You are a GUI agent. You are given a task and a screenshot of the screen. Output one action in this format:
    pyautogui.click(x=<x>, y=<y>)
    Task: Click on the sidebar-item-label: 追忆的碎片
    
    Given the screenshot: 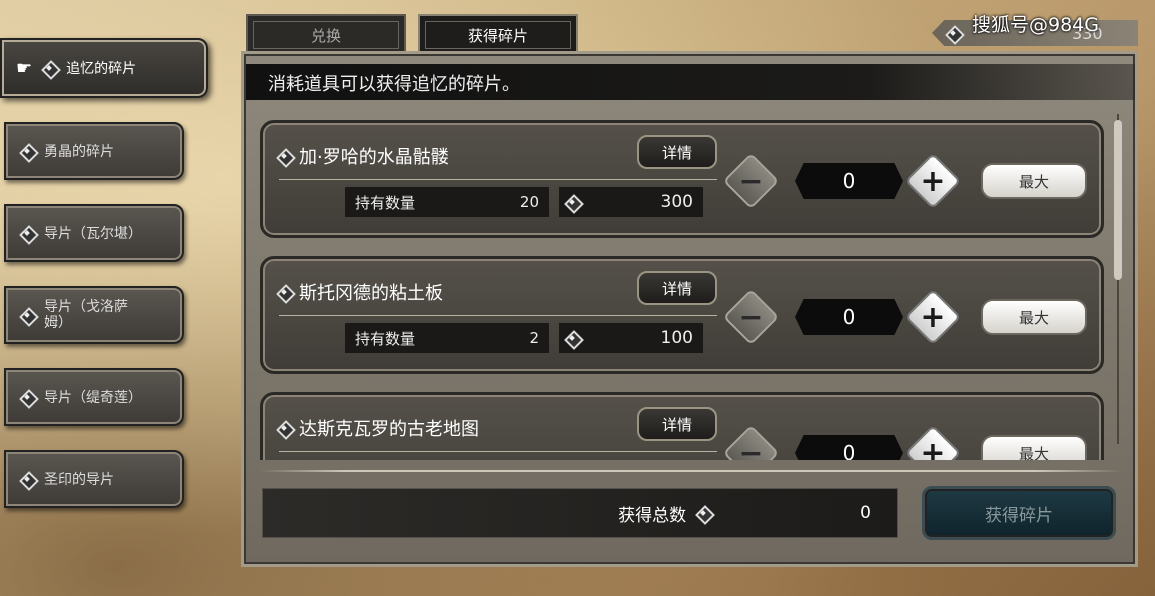 What is the action you would take?
    pyautogui.click(x=101, y=69)
    